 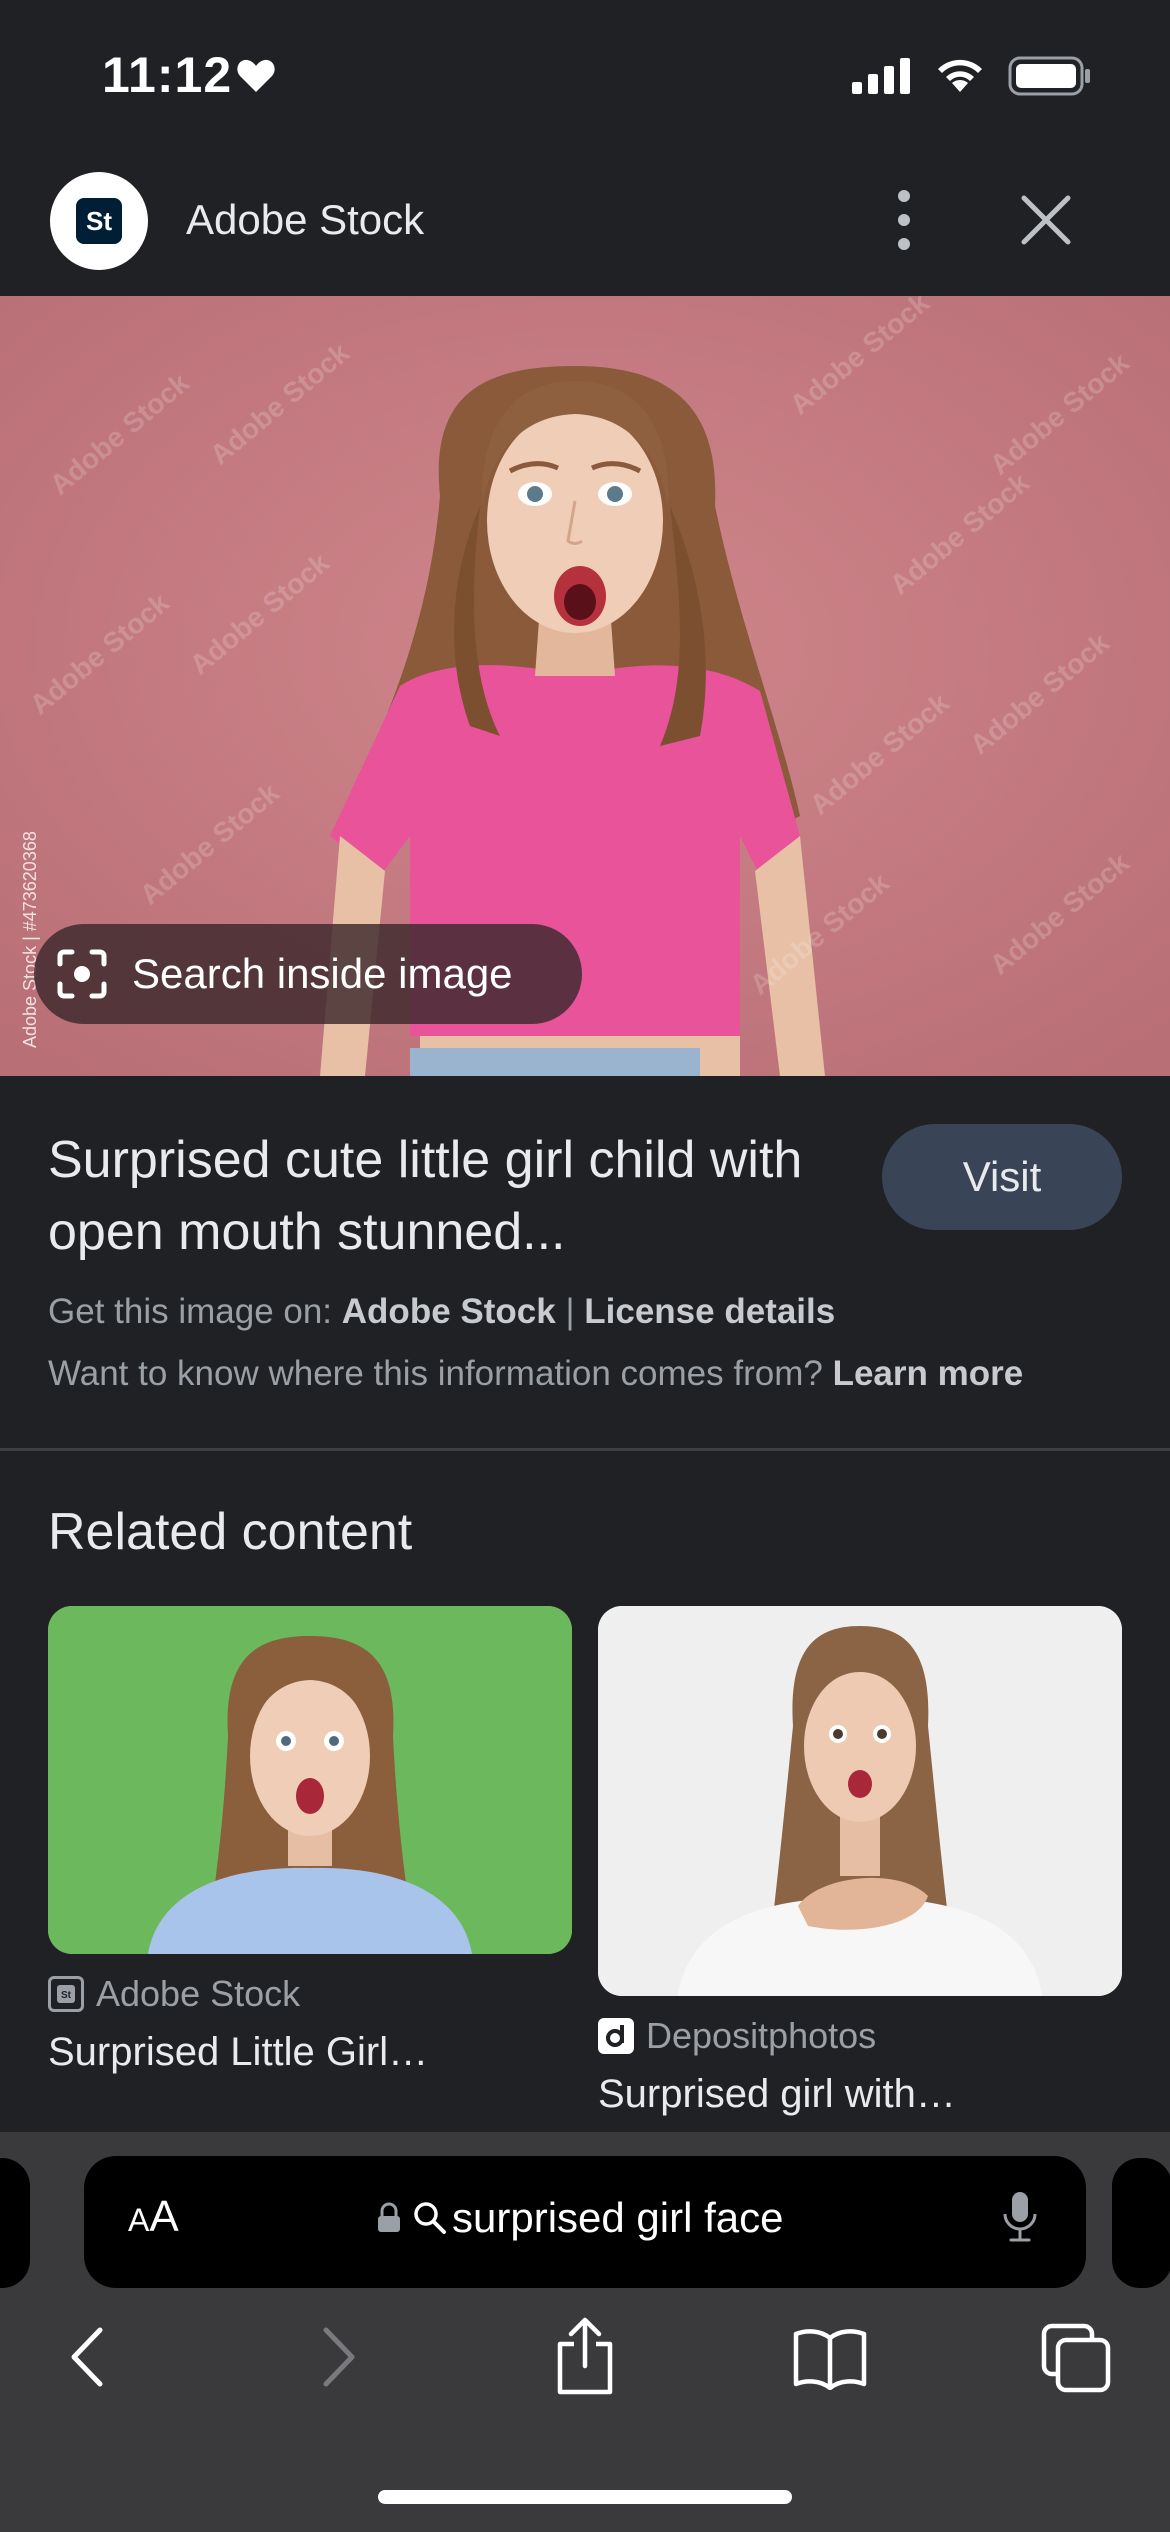 I want to click on home-indicator, so click(x=585, y=2497).